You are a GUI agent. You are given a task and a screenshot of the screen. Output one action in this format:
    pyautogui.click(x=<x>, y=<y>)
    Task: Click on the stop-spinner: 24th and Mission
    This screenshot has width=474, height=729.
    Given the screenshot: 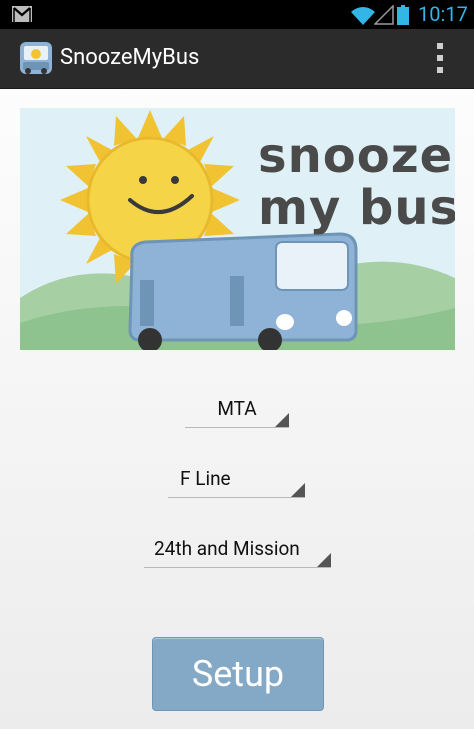 What is the action you would take?
    pyautogui.click(x=237, y=552)
    